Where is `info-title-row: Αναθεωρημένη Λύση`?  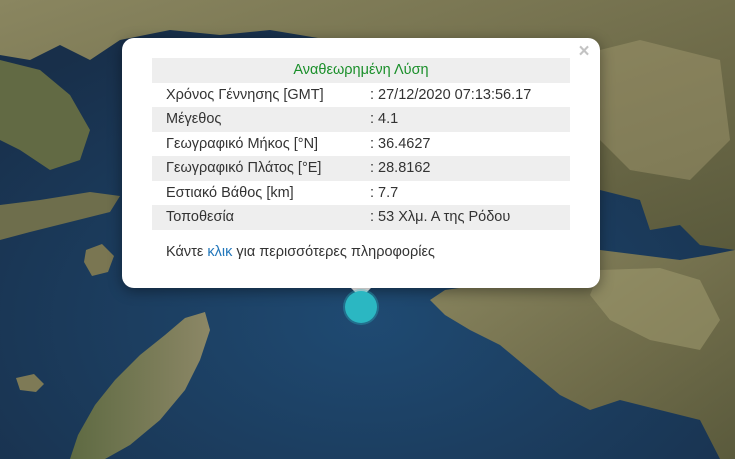
info-title-row: Αναθεωρημένη Λύση is located at coordinates (361, 70).